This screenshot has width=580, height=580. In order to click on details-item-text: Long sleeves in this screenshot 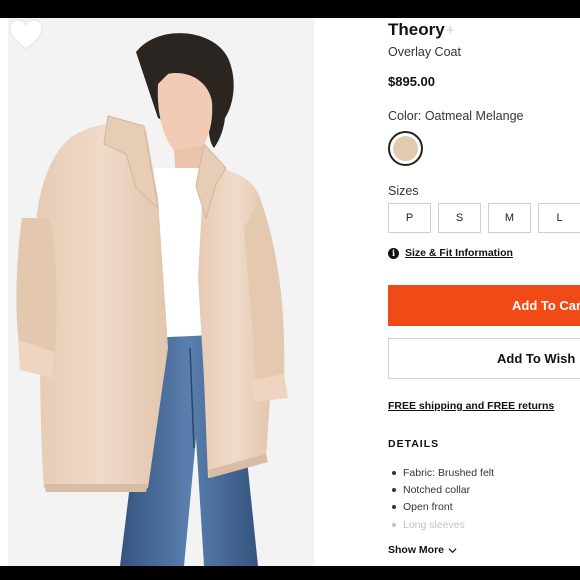, I will do `click(434, 524)`.